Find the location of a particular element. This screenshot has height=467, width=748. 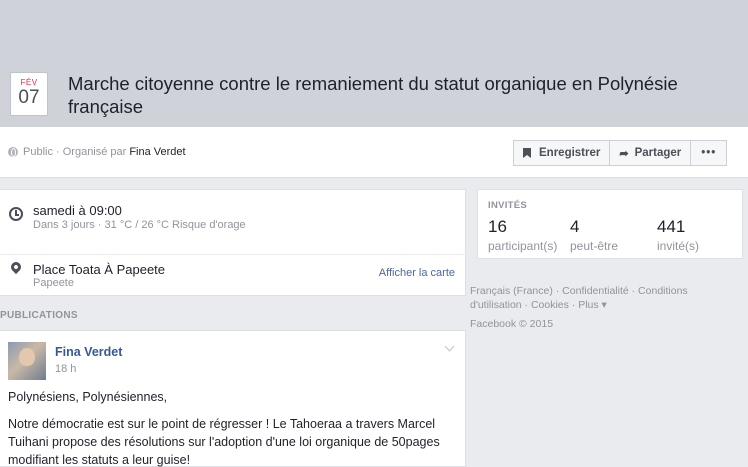

going-count: 16 is located at coordinates (497, 227).